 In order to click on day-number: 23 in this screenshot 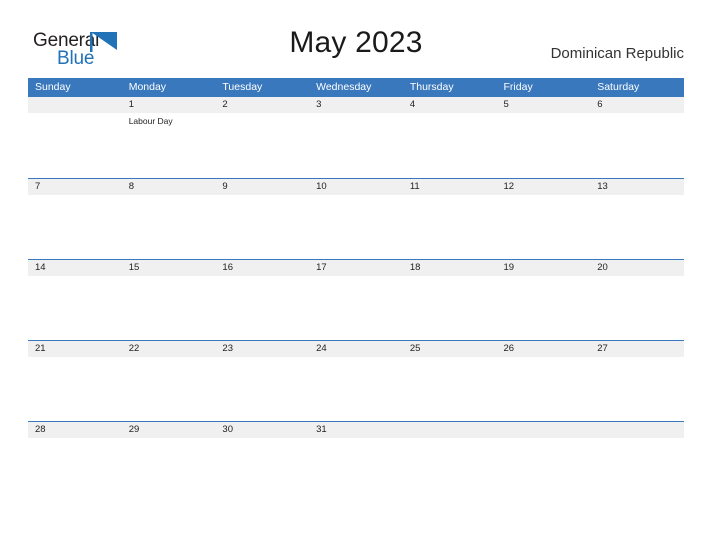, I will do `click(262, 349)`.